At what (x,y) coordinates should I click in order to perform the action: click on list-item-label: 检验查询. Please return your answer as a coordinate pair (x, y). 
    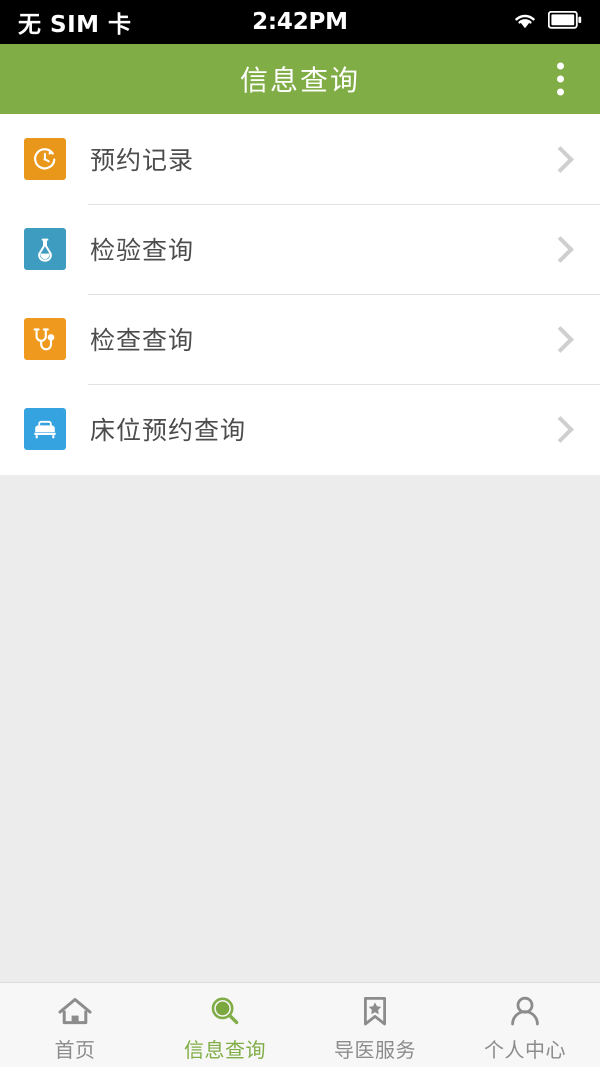
    Looking at the image, I should click on (142, 250).